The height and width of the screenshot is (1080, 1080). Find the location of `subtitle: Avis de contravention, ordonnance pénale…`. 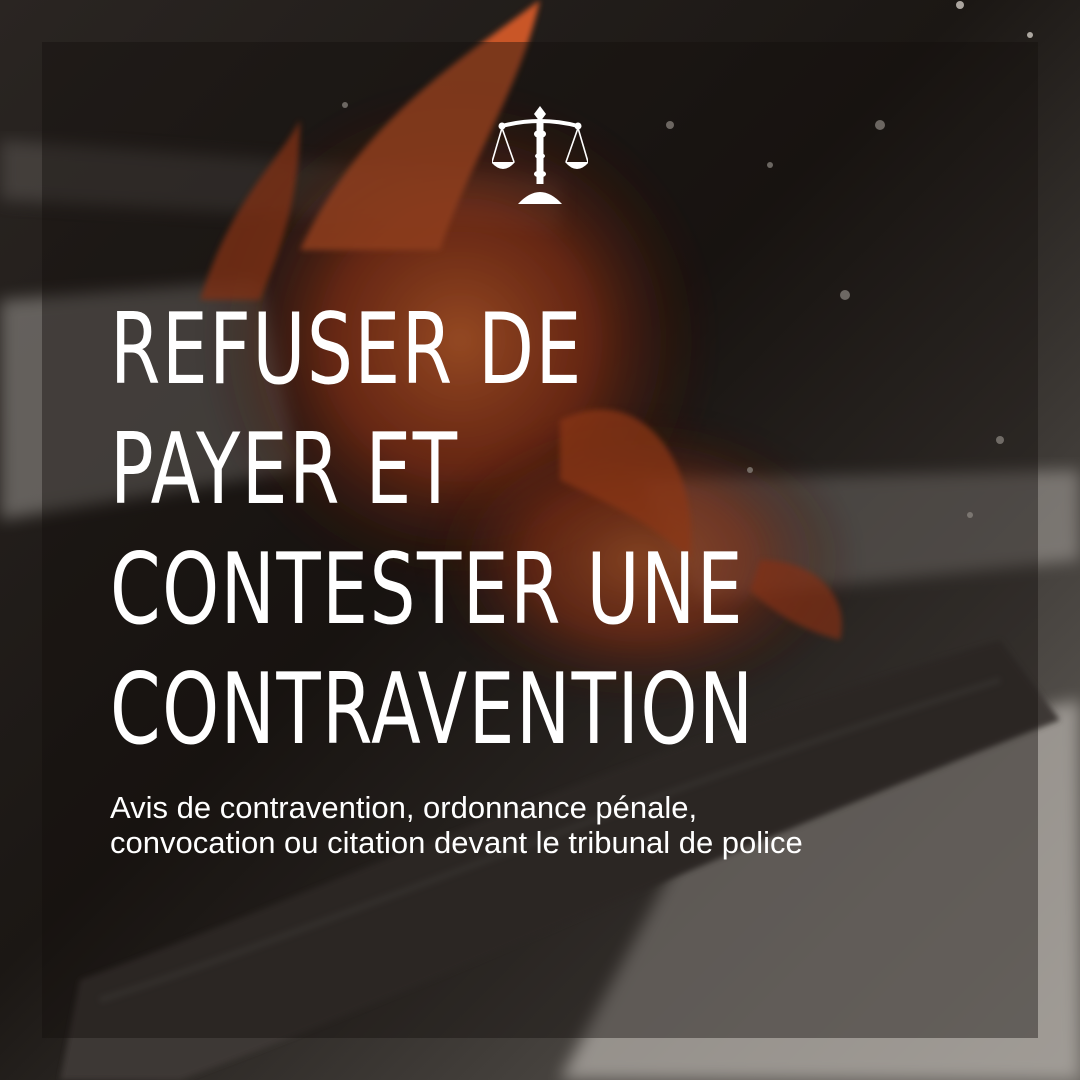

subtitle: Avis de contravention, ordonnance pénale… is located at coordinates (560, 825).